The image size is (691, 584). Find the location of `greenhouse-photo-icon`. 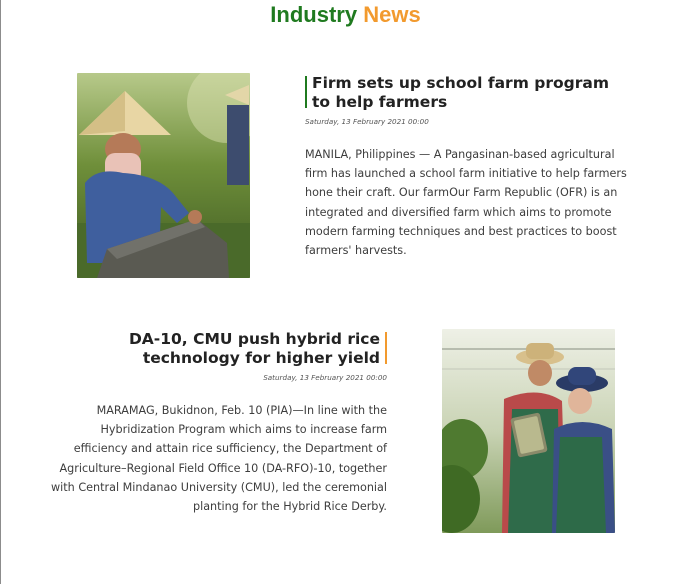

greenhouse-photo-icon is located at coordinates (528, 431).